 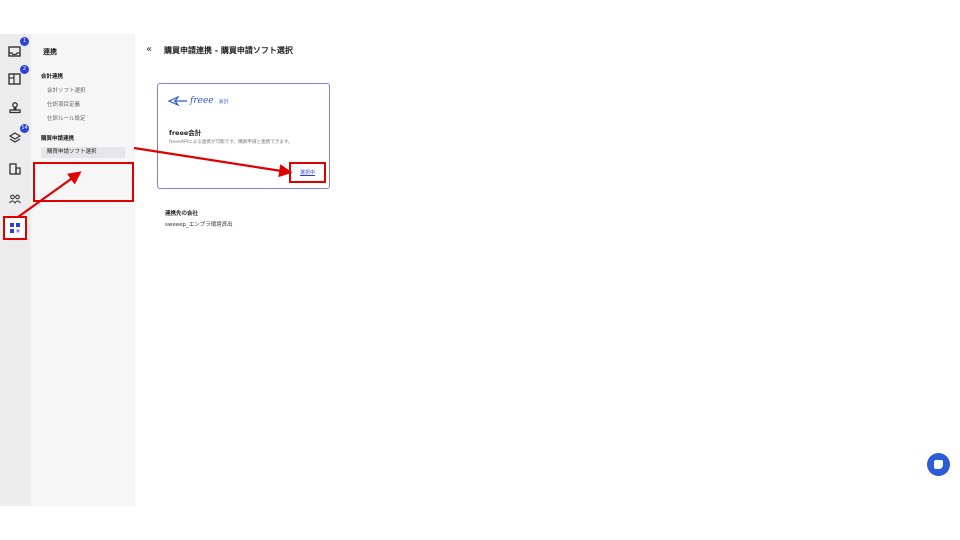 I want to click on subnav-title: 連携, so click(x=50, y=52).